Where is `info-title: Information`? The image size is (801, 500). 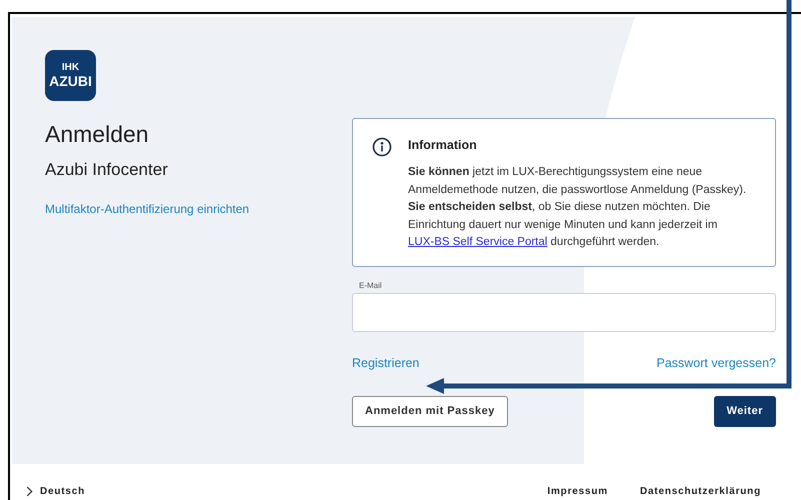
info-title: Information is located at coordinates (443, 145).